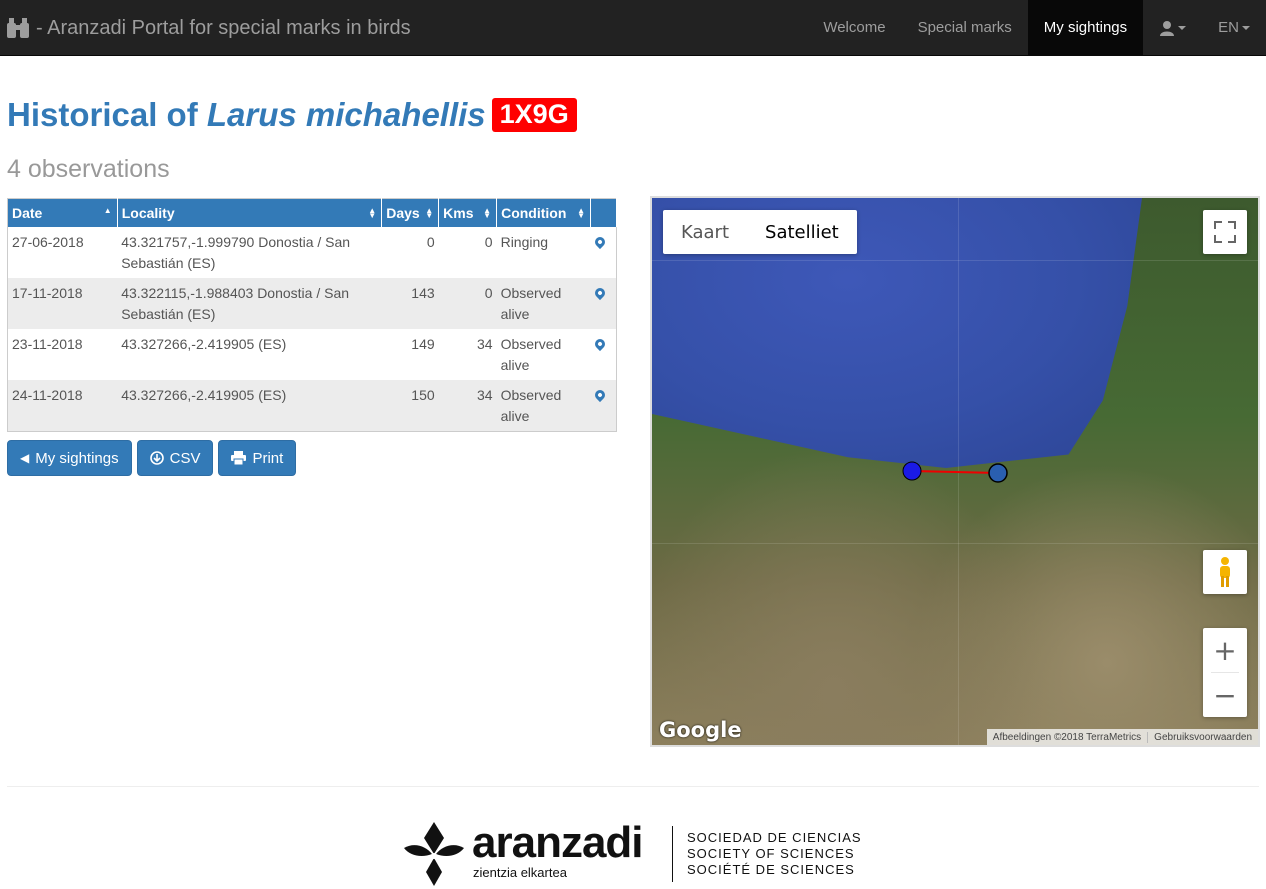  What do you see at coordinates (774, 837) in the screenshot?
I see `tagline-line: SOCIEDAD DE CIENCIAS` at bounding box center [774, 837].